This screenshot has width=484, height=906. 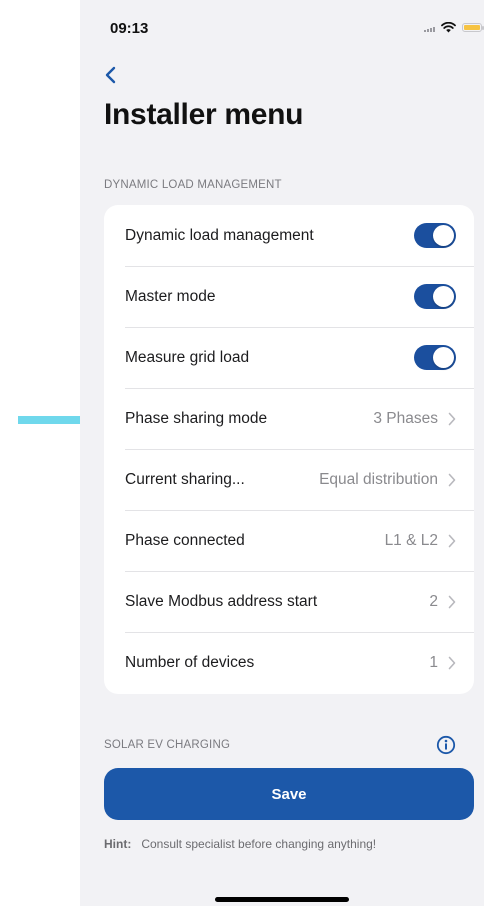 What do you see at coordinates (118, 844) in the screenshot?
I see `hint-label: Hint:` at bounding box center [118, 844].